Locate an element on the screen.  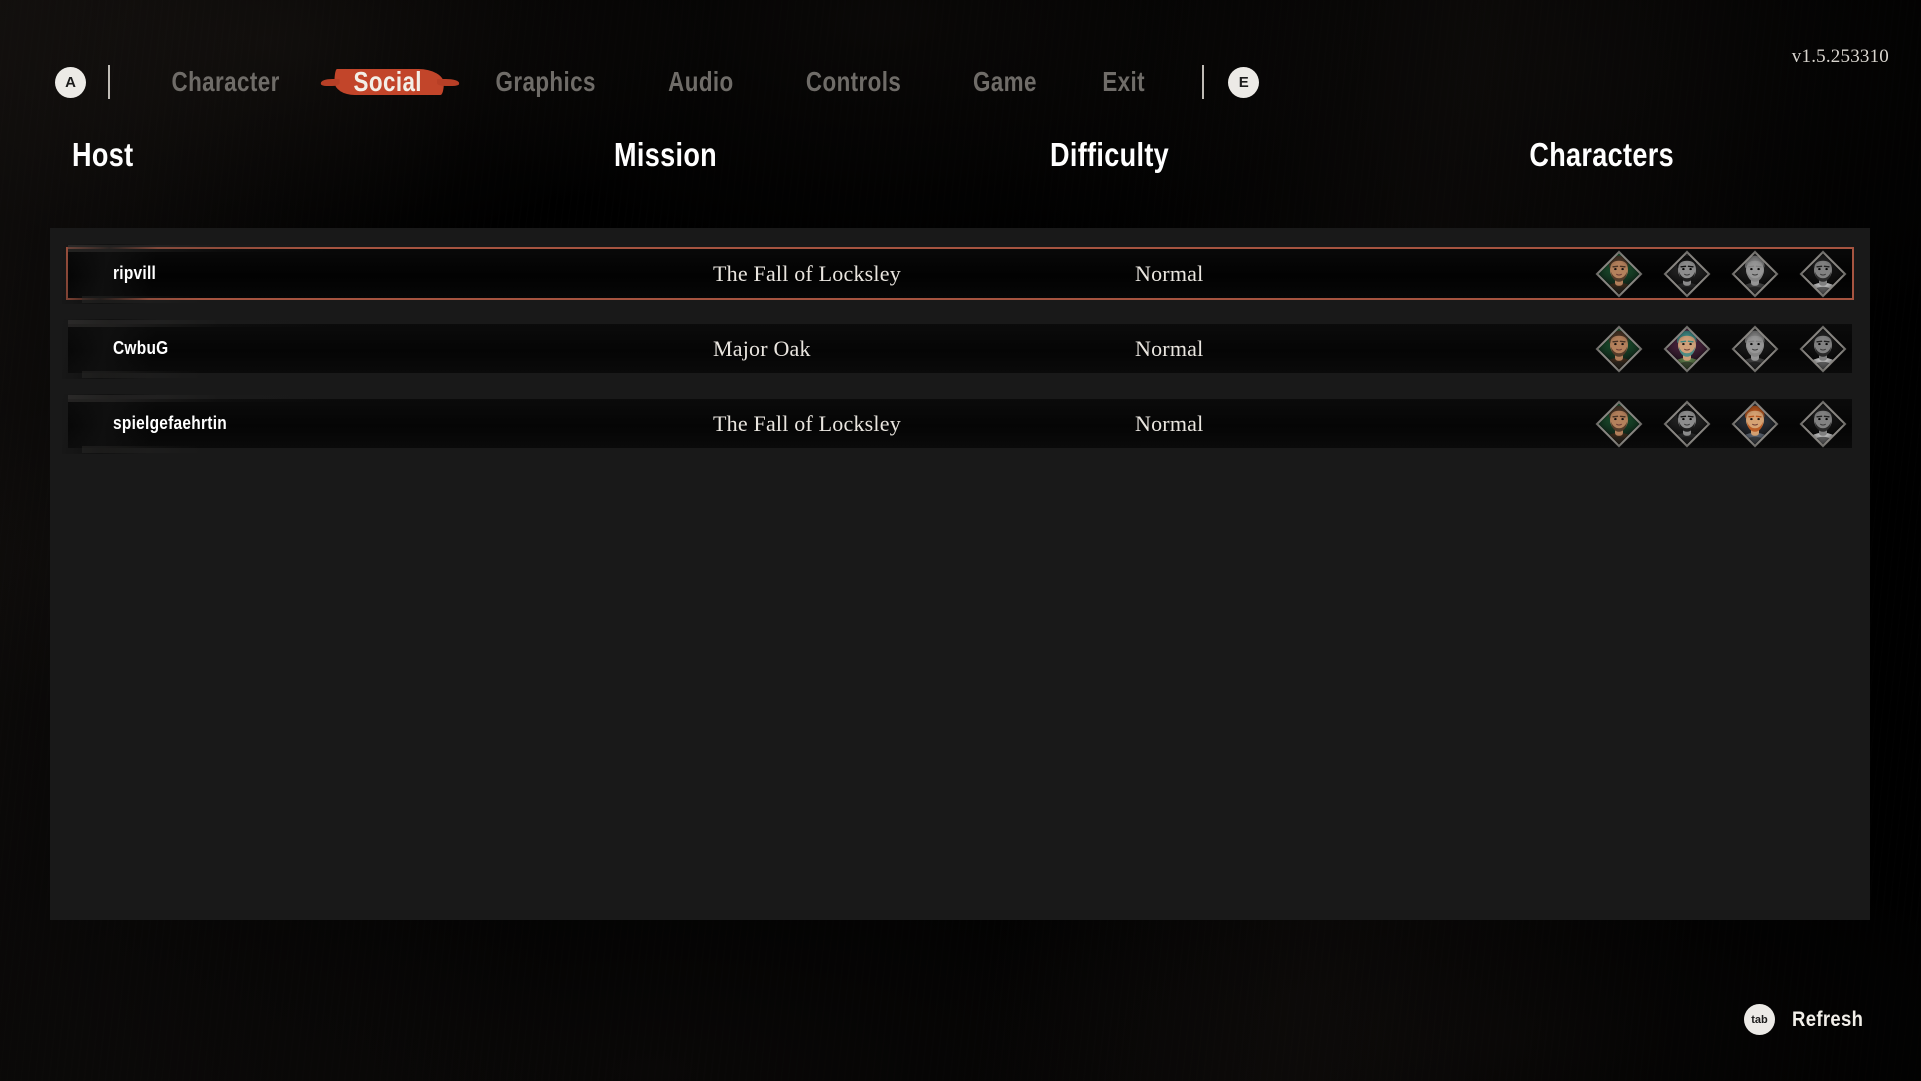
nav-tab-label: Graphics is located at coordinates (545, 81).